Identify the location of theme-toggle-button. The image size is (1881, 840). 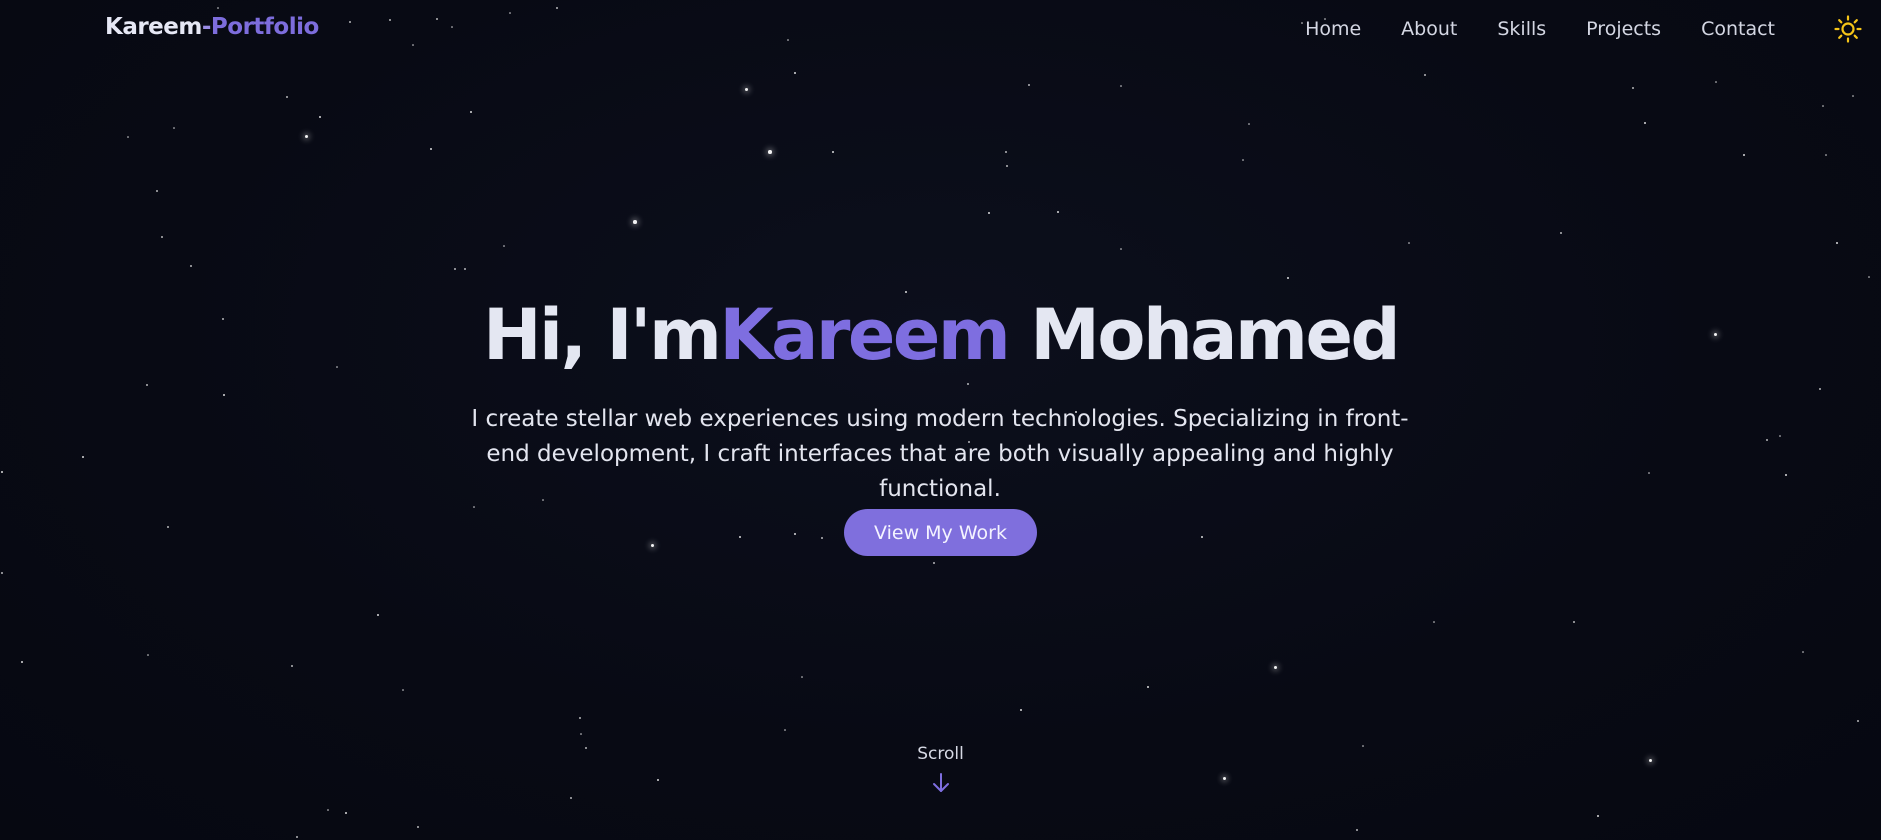
(1848, 29).